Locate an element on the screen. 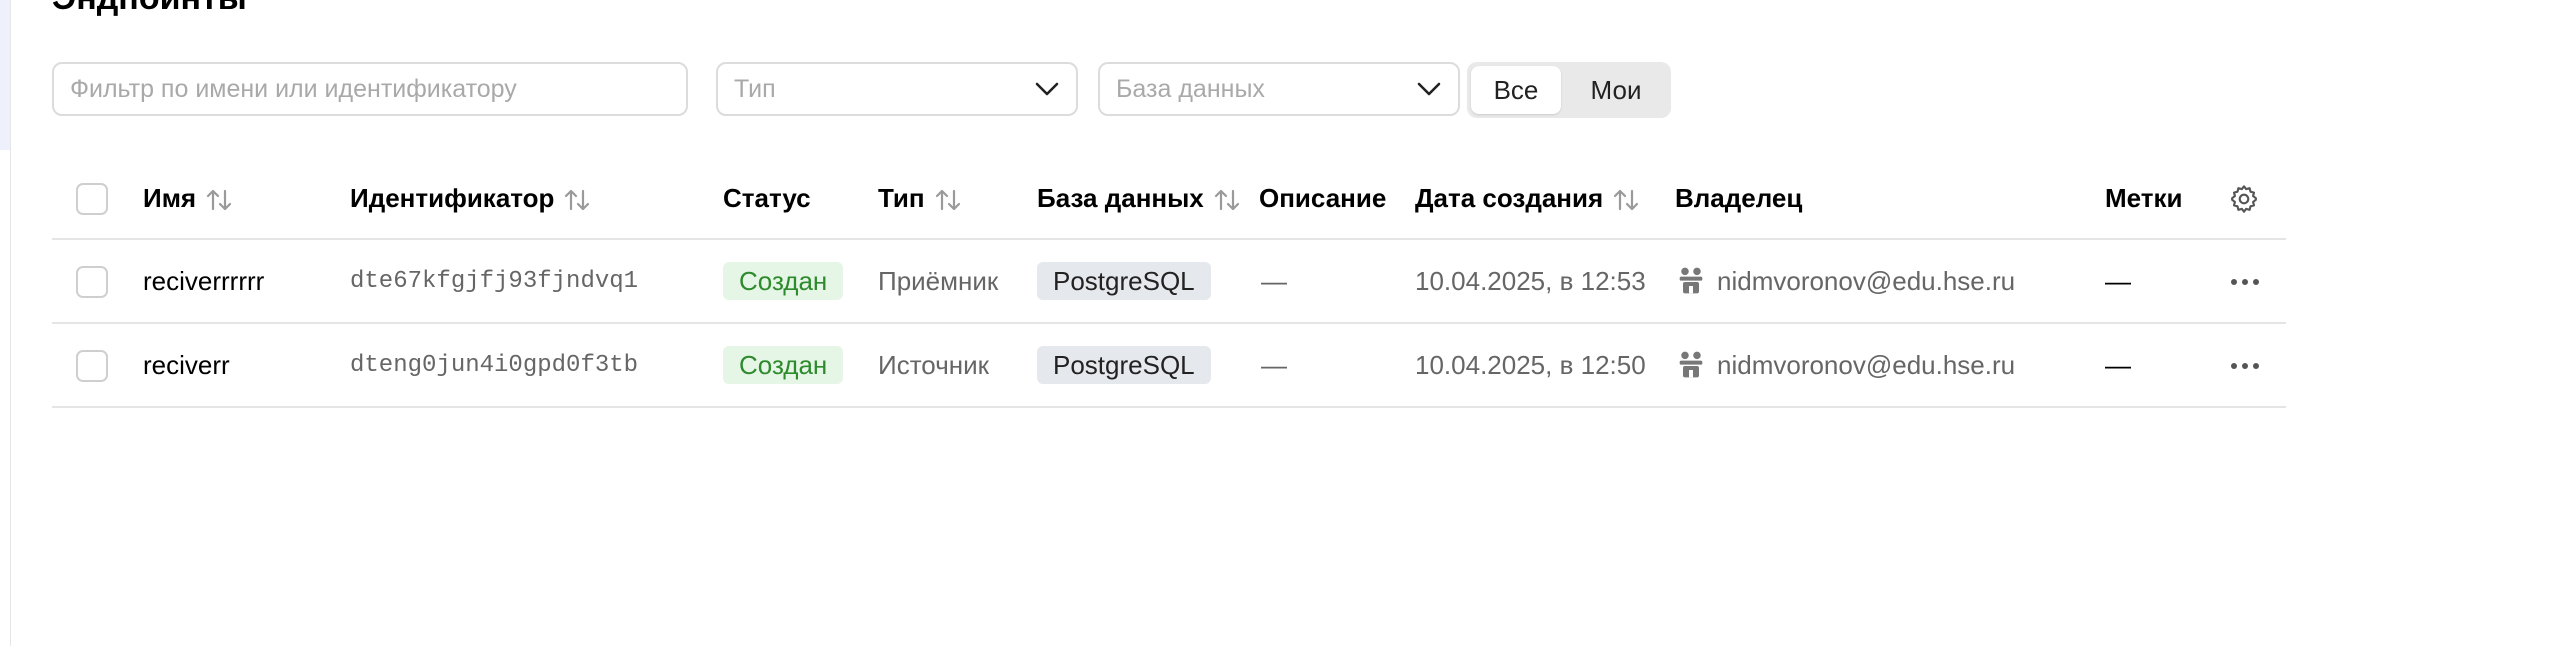  database-filter-select: База данных is located at coordinates (1279, 89).